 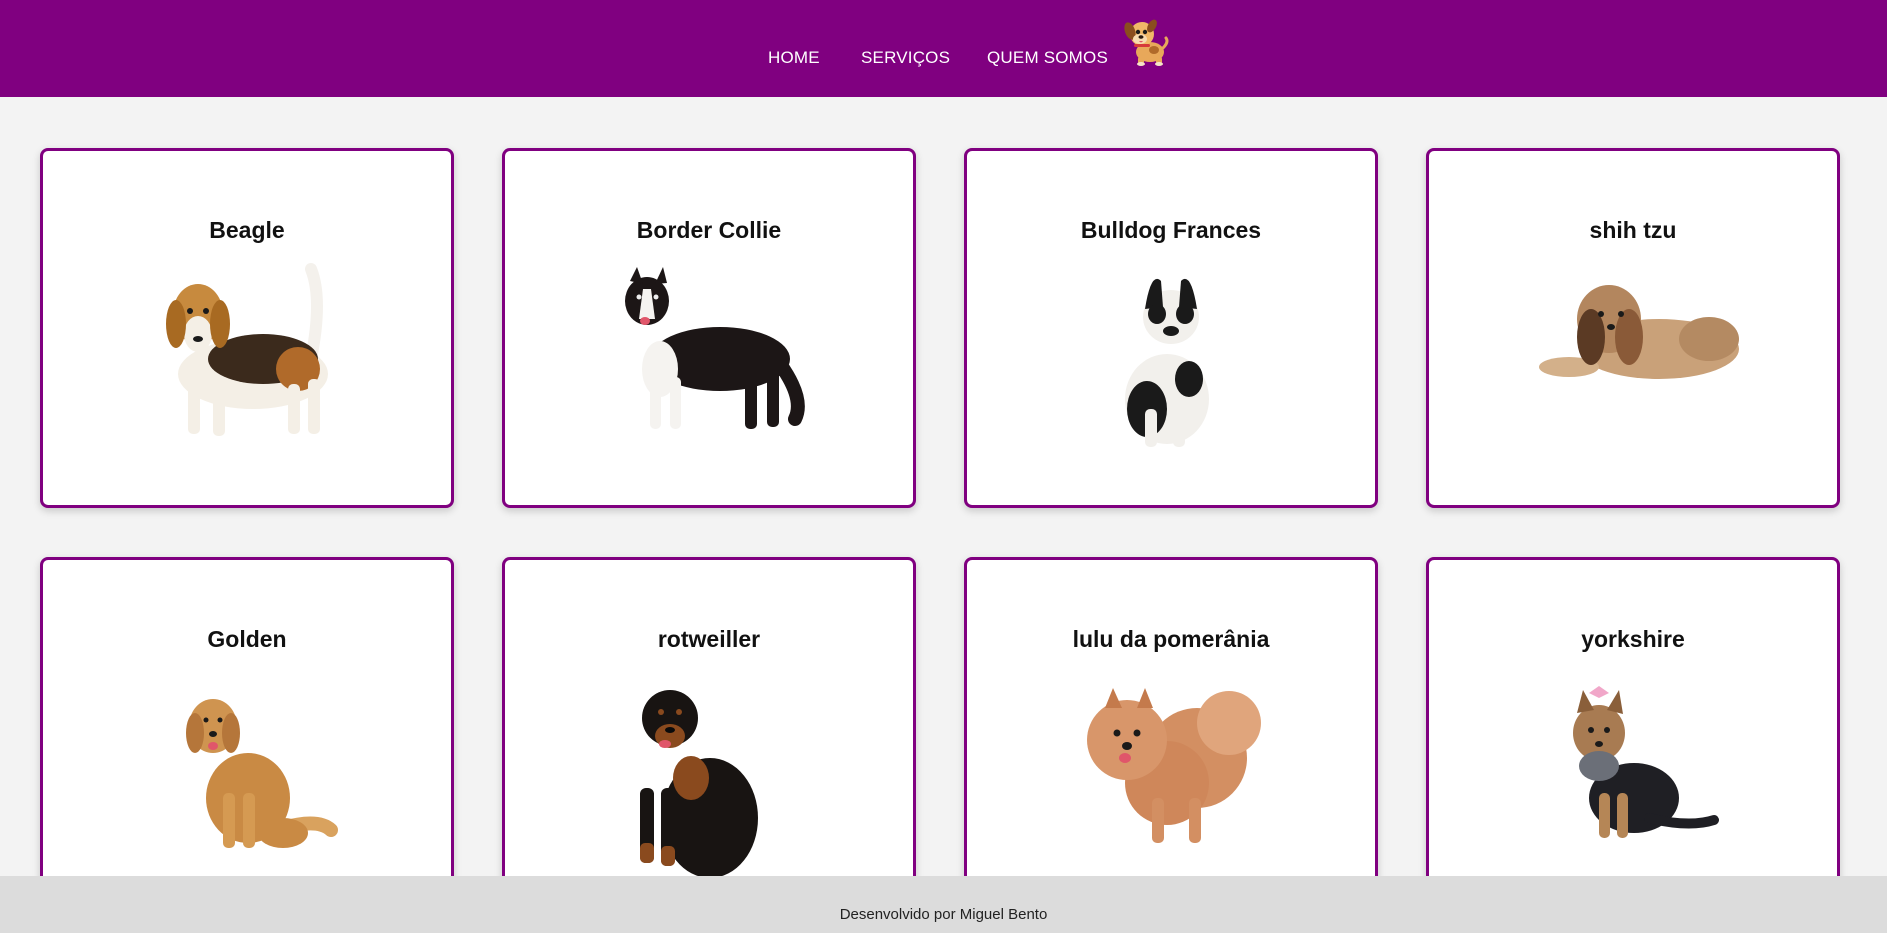 I want to click on shih-tzu-image, so click(x=1639, y=332).